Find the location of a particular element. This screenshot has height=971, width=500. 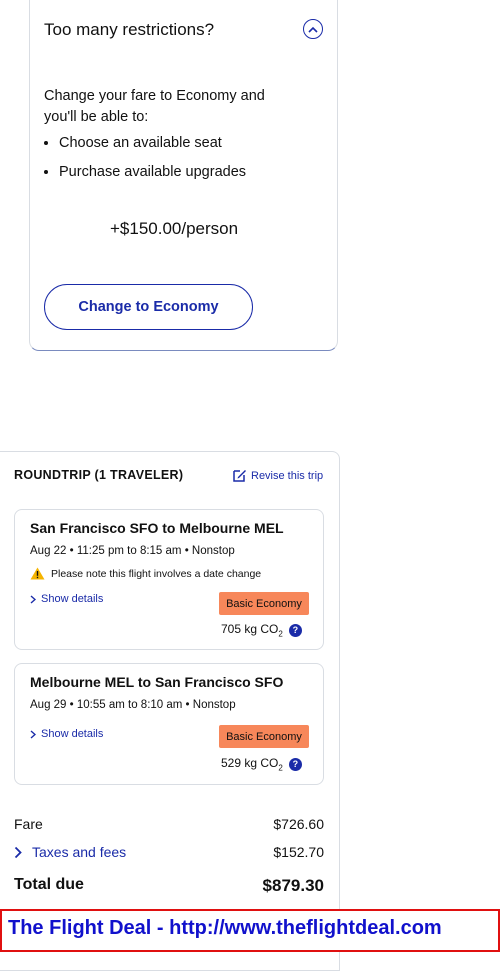

co2-value: 705 kg CO2 is located at coordinates (252, 630).